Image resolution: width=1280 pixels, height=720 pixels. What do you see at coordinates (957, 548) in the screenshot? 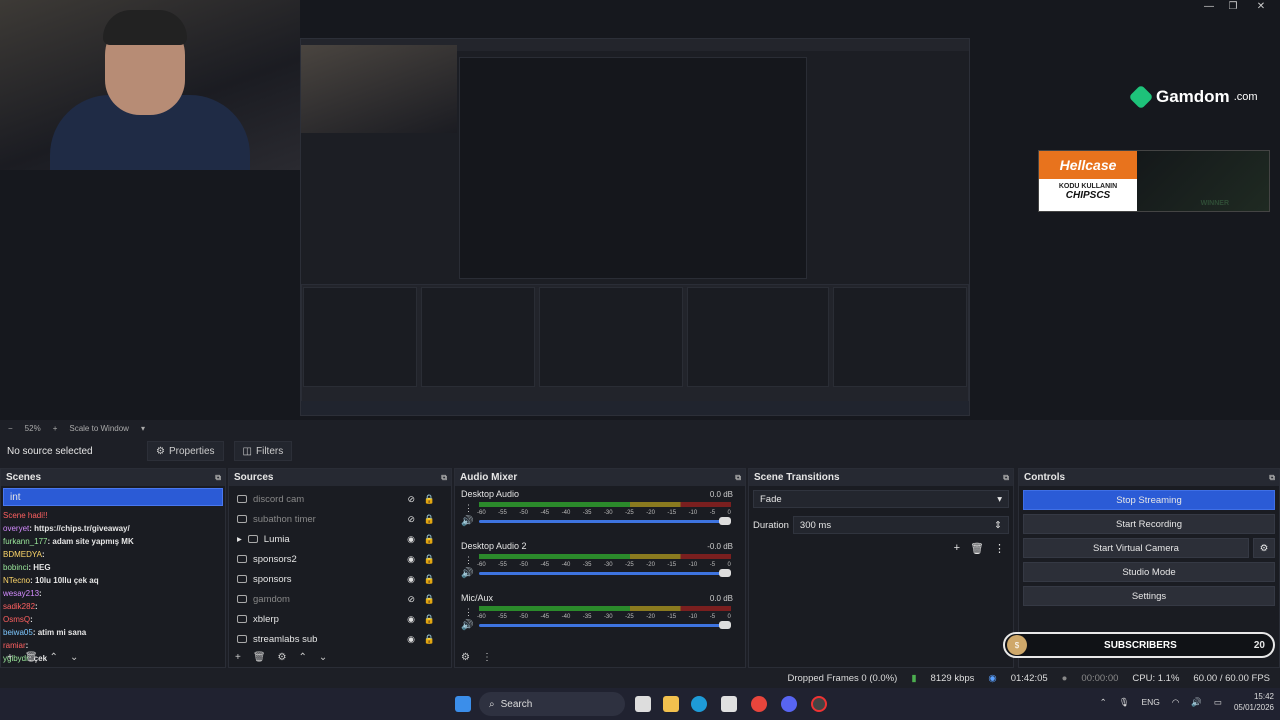
I see `add-transition-icon: +` at bounding box center [957, 548].